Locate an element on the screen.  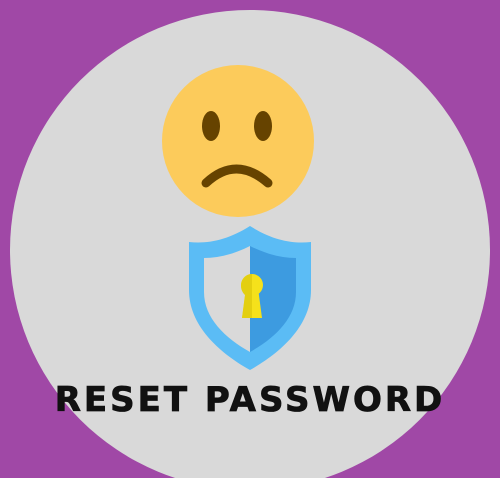
page-title: RESET PASSWORD is located at coordinates (250, 400).